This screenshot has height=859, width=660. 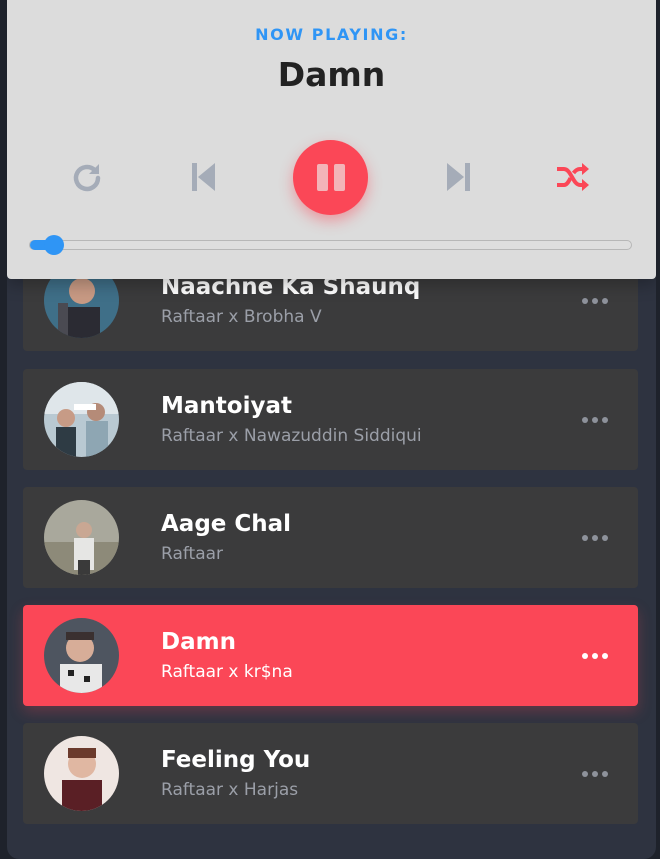 I want to click on song-title: Mantoiyat, so click(x=226, y=405).